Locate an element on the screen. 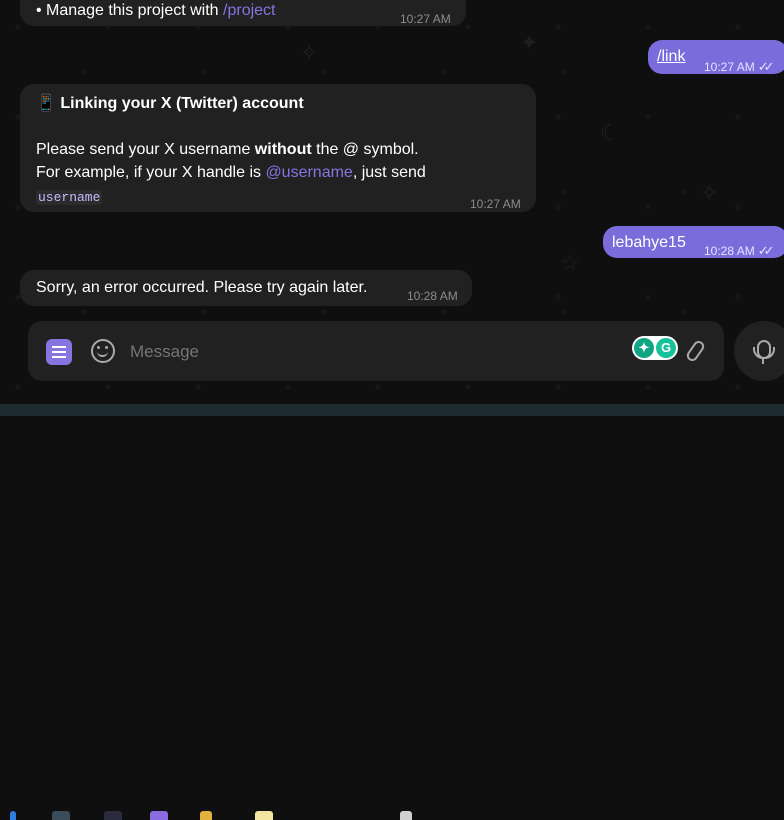 This screenshot has height=820, width=784. message-text: • Manage this project with /project is located at coordinates (156, 10).